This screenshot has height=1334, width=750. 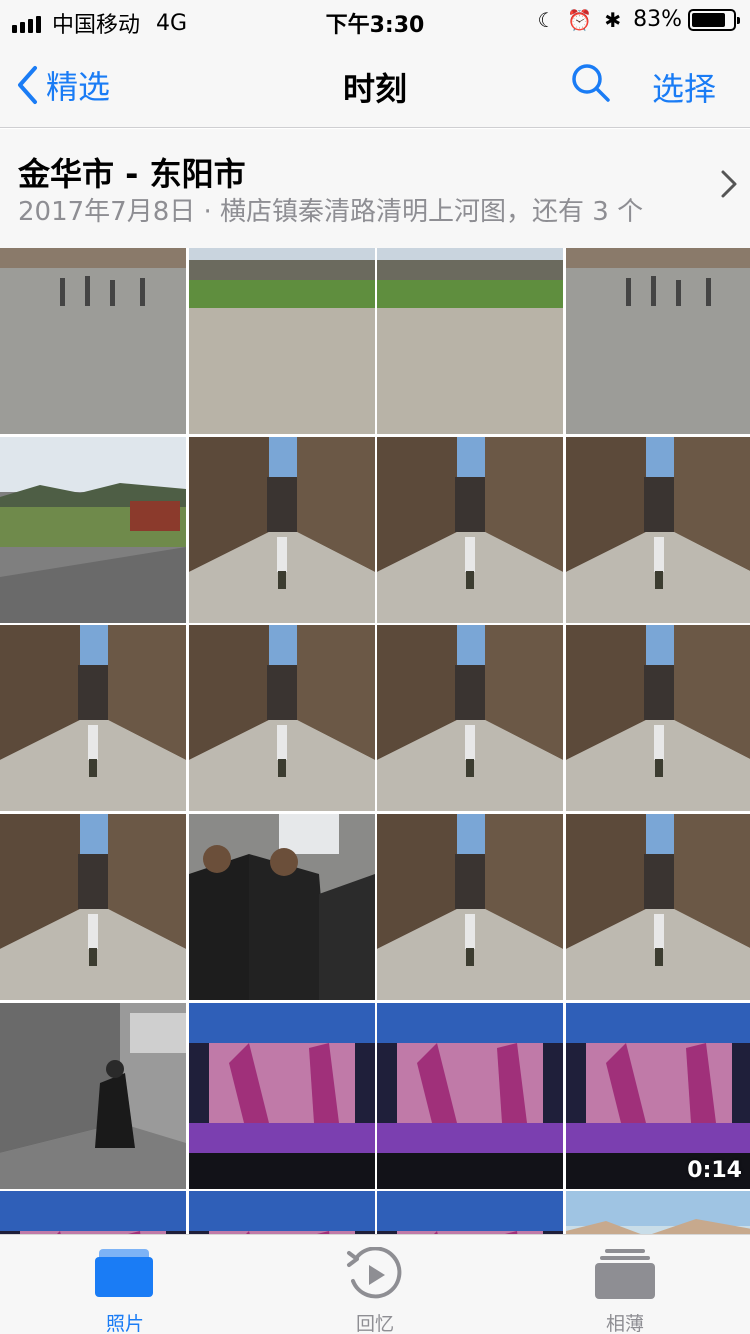 What do you see at coordinates (124, 1273) in the screenshot?
I see `photos-icon` at bounding box center [124, 1273].